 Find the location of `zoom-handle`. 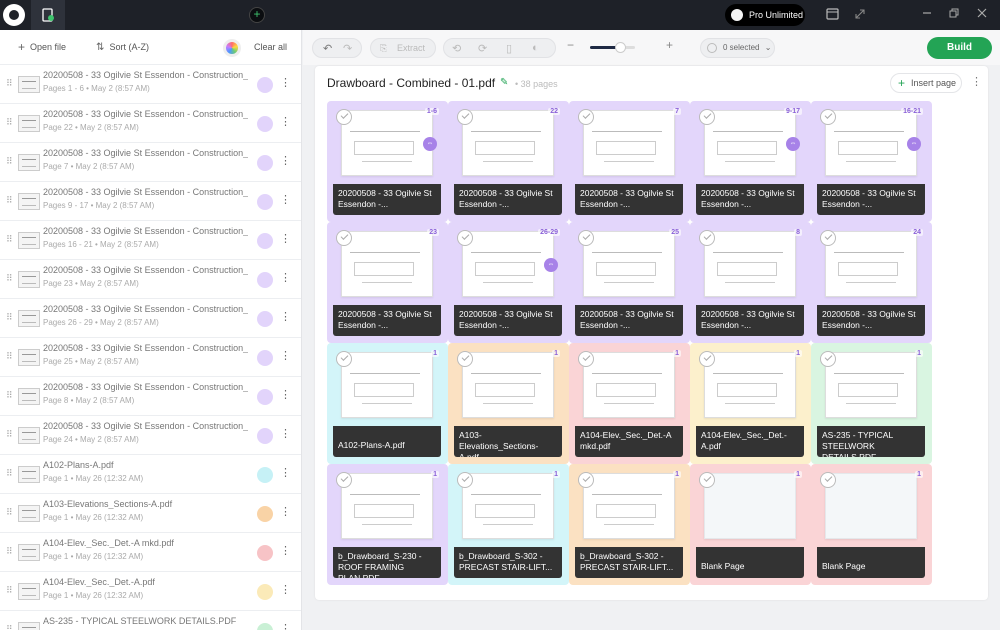

zoom-handle is located at coordinates (621, 47).